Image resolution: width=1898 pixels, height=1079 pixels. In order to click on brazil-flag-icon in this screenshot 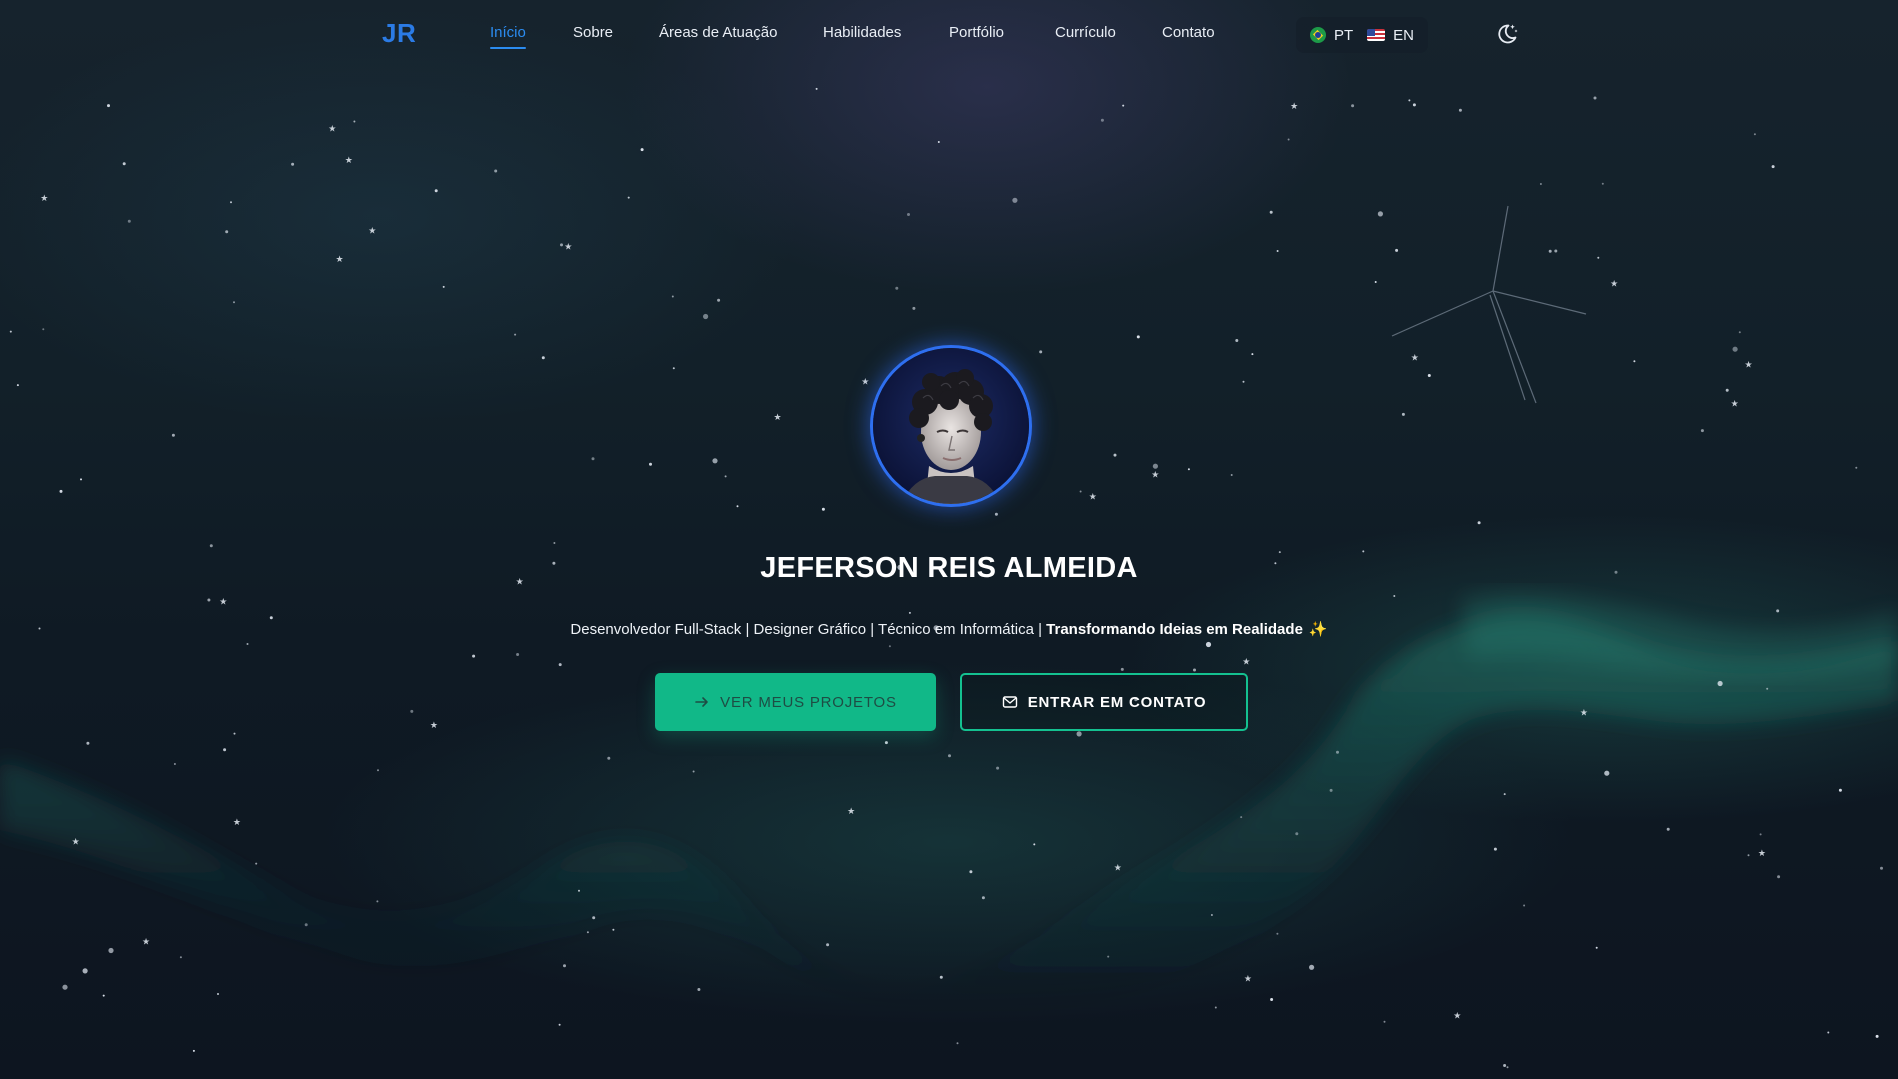, I will do `click(1318, 35)`.